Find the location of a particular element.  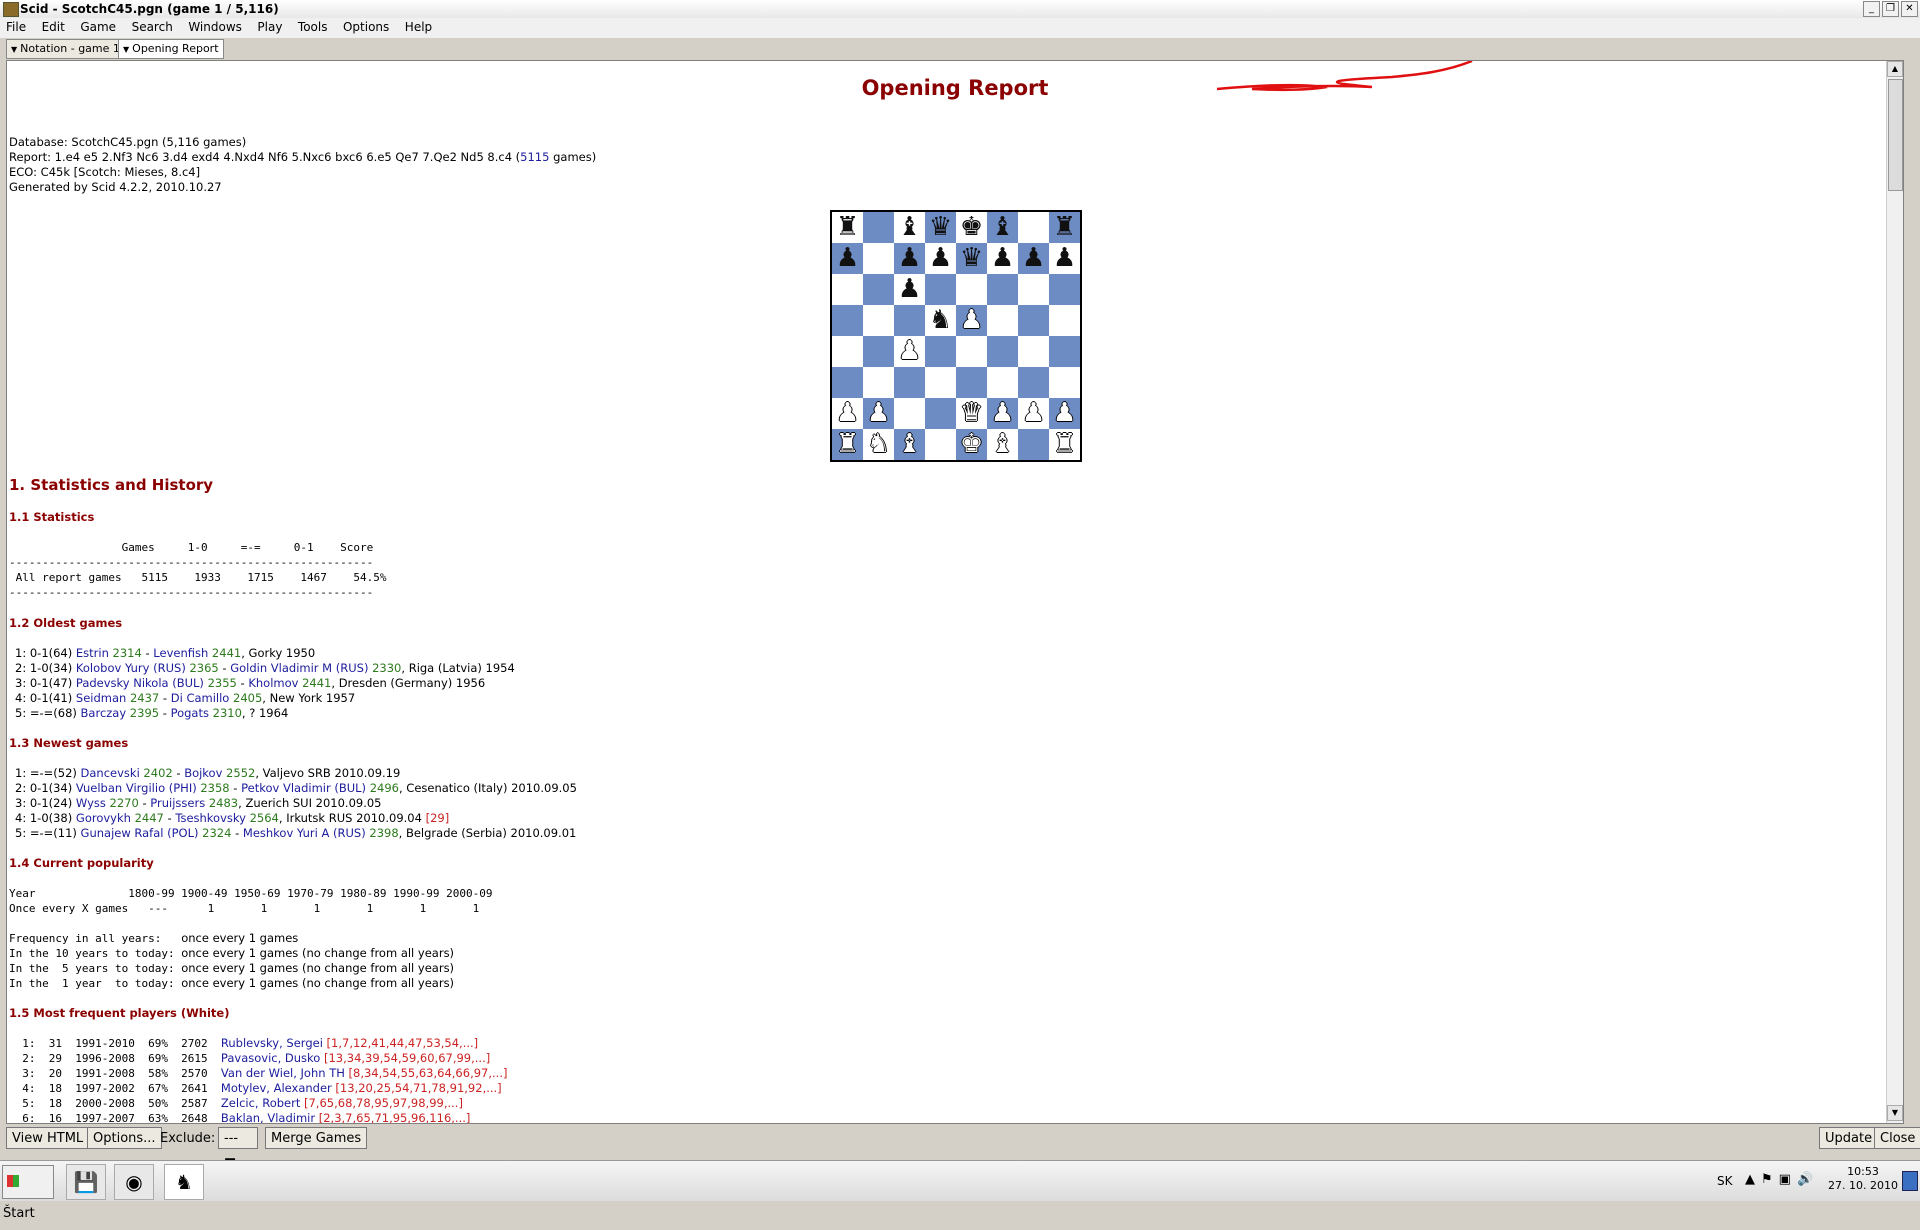

menu-windows: Windows is located at coordinates (215, 26).